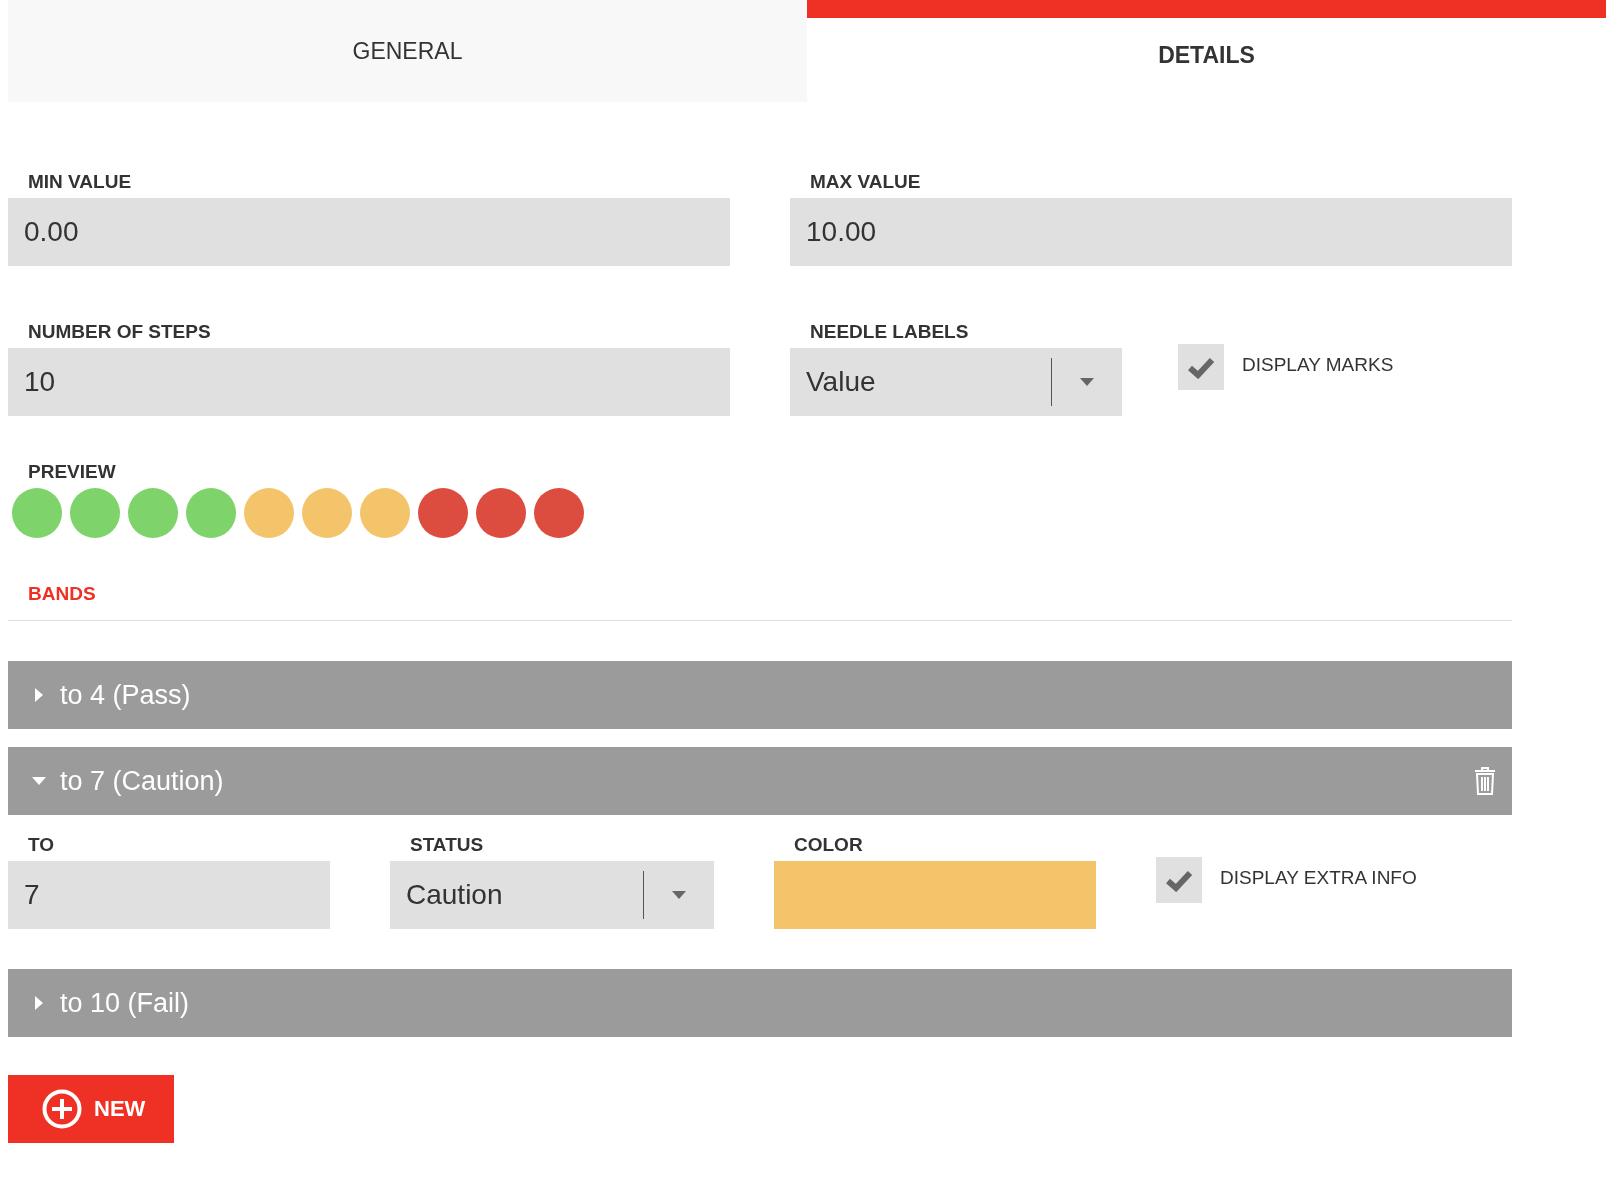  Describe the element at coordinates (1318, 877) in the screenshot. I see `checkbox-label: DISPLAY EXTRA INFO` at that location.